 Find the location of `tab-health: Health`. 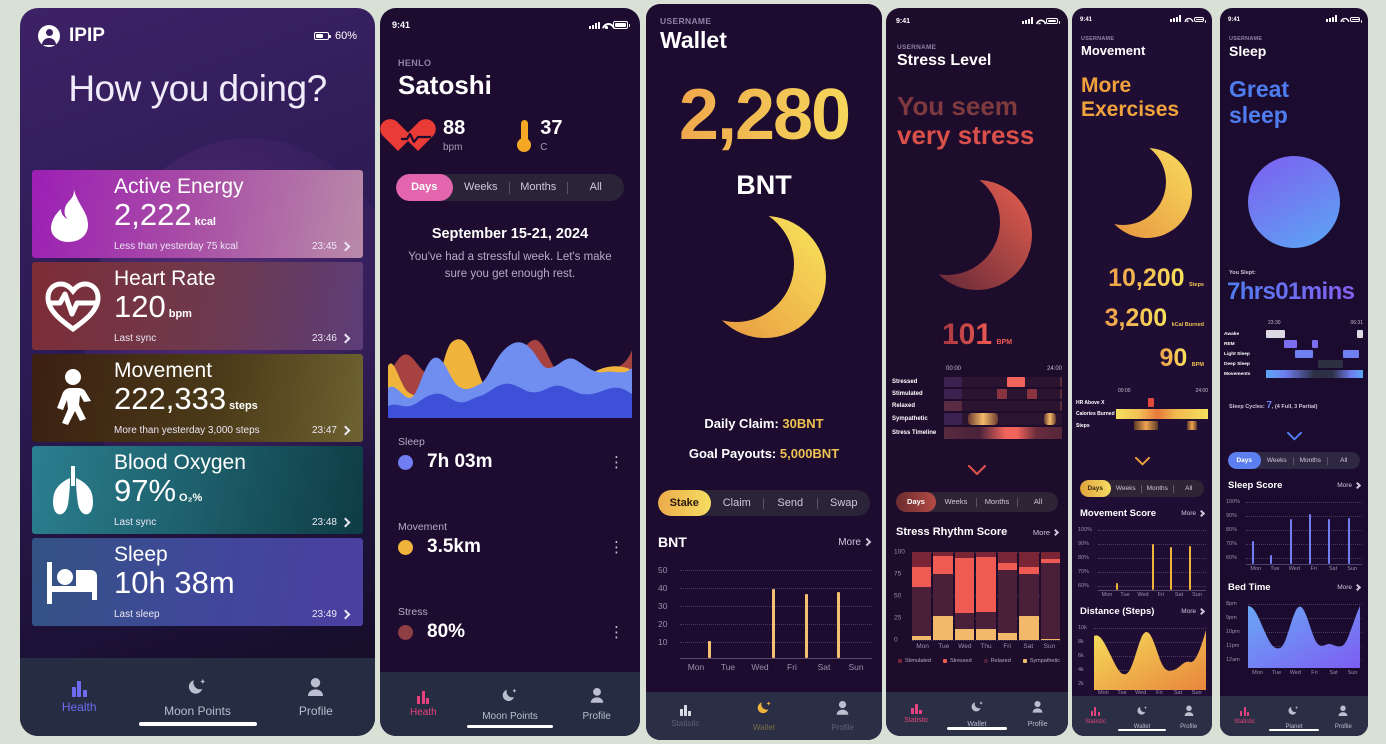

tab-health: Health is located at coordinates (79, 697).